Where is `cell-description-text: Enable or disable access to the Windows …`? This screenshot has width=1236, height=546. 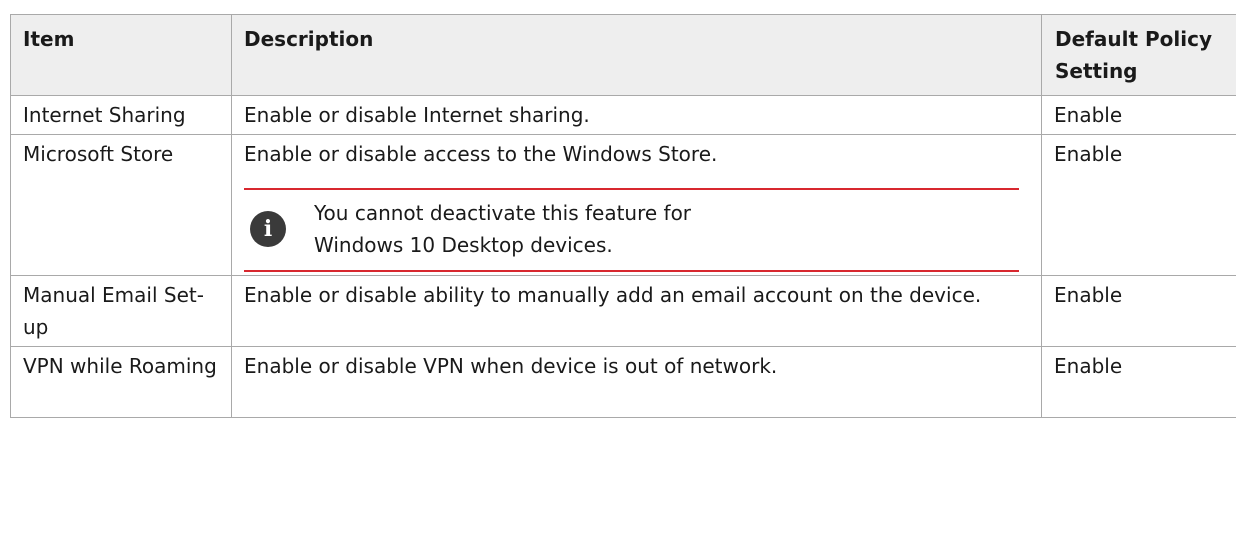
cell-description-text: Enable or disable access to the Windows … is located at coordinates (481, 154).